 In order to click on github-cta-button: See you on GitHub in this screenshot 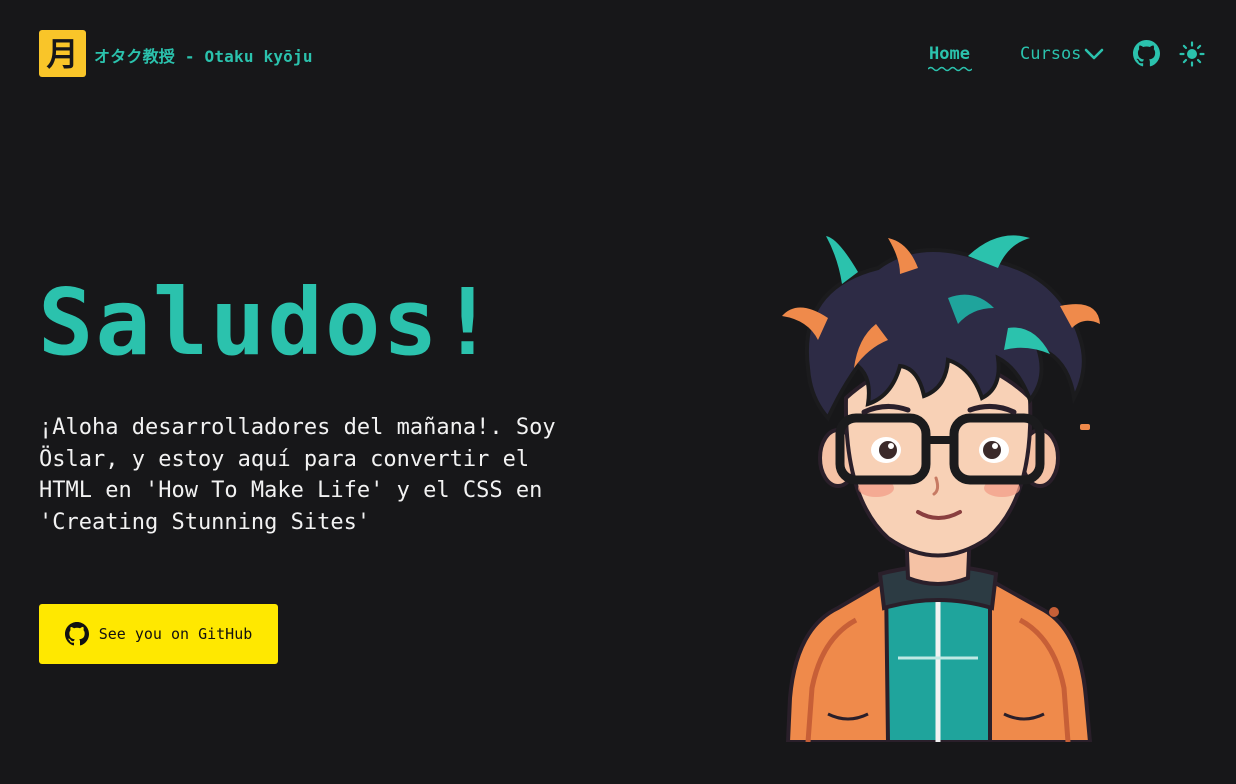, I will do `click(158, 634)`.